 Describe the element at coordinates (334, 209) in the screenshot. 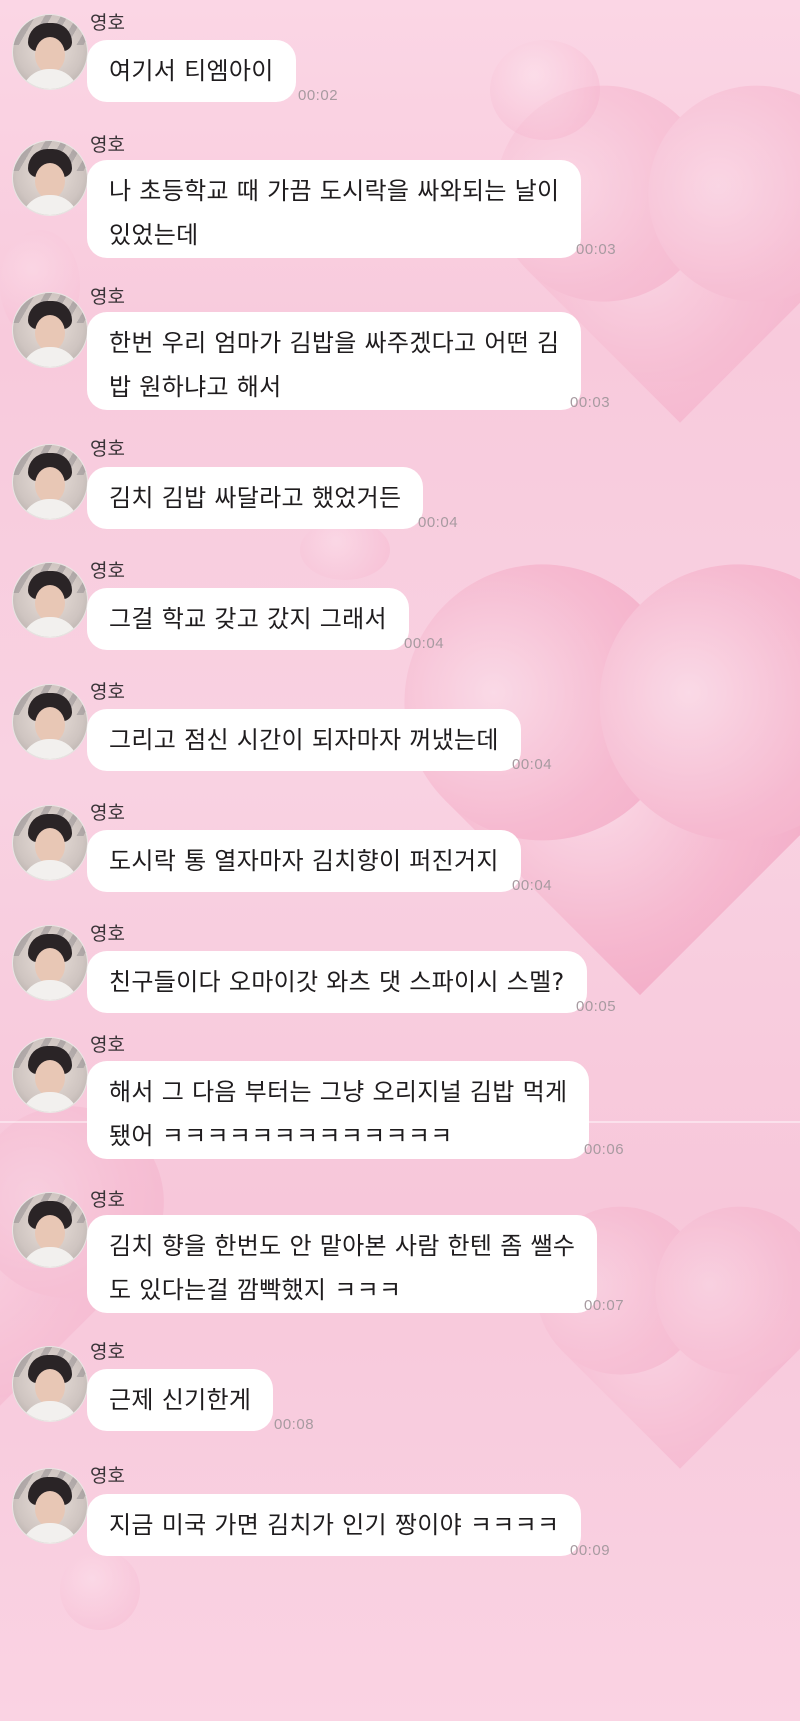

I see `message-bubble: 나 초등학교 때 가끔 도시락을 싸와되는 날이 있었는데` at that location.